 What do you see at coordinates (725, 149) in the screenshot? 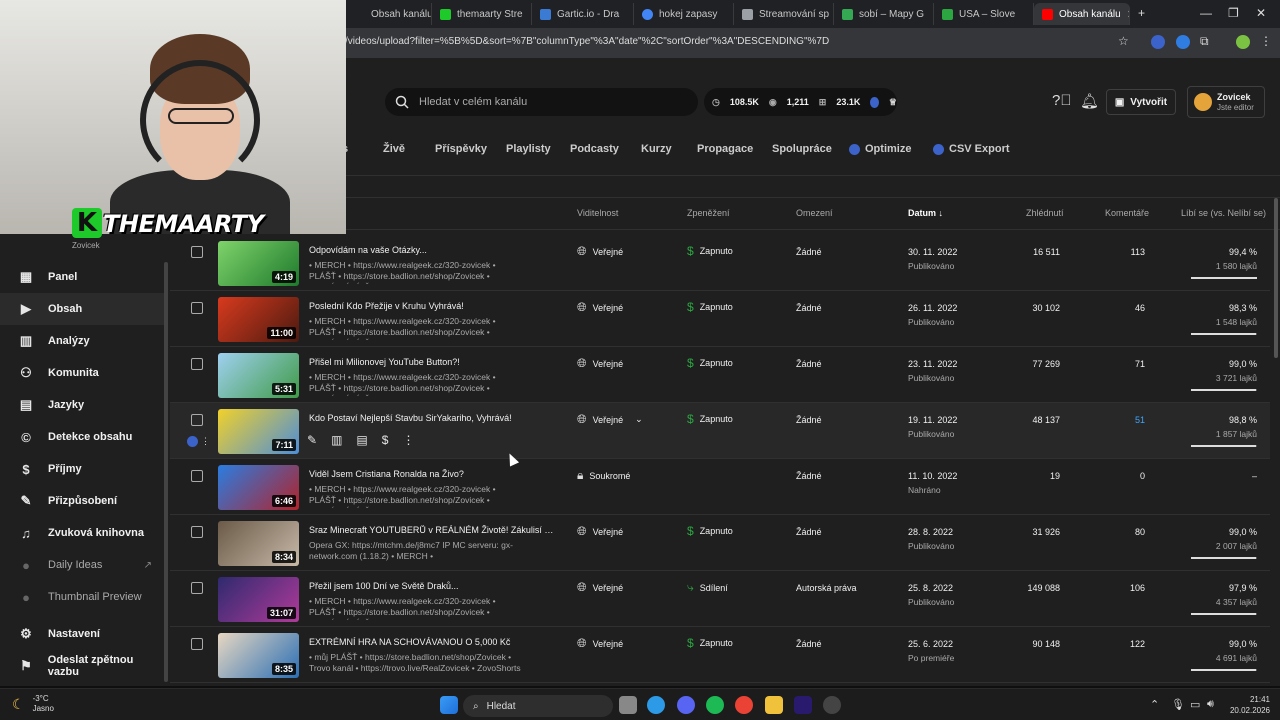
I see `tab-promotions: Propagace` at bounding box center [725, 149].